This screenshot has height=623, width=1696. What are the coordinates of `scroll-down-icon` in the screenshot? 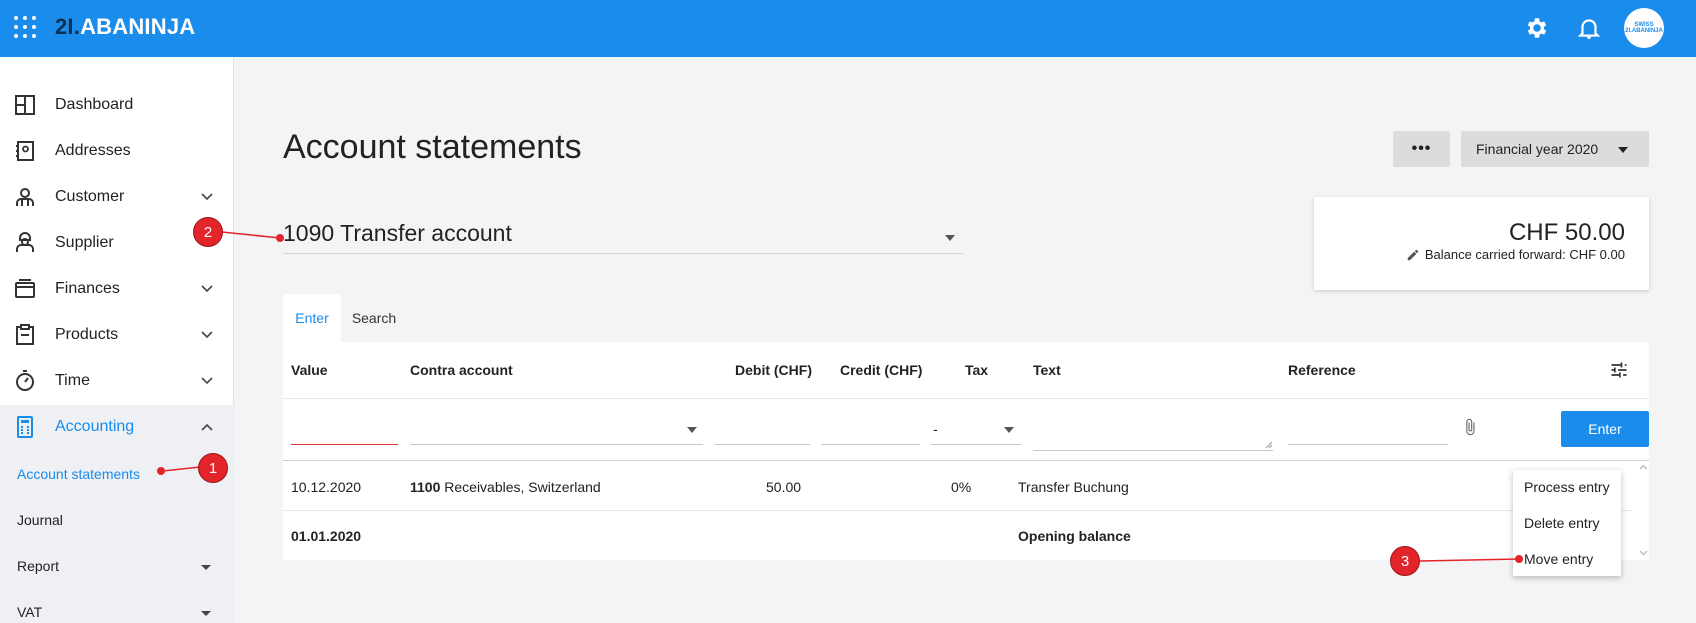 It's located at (1643, 553).